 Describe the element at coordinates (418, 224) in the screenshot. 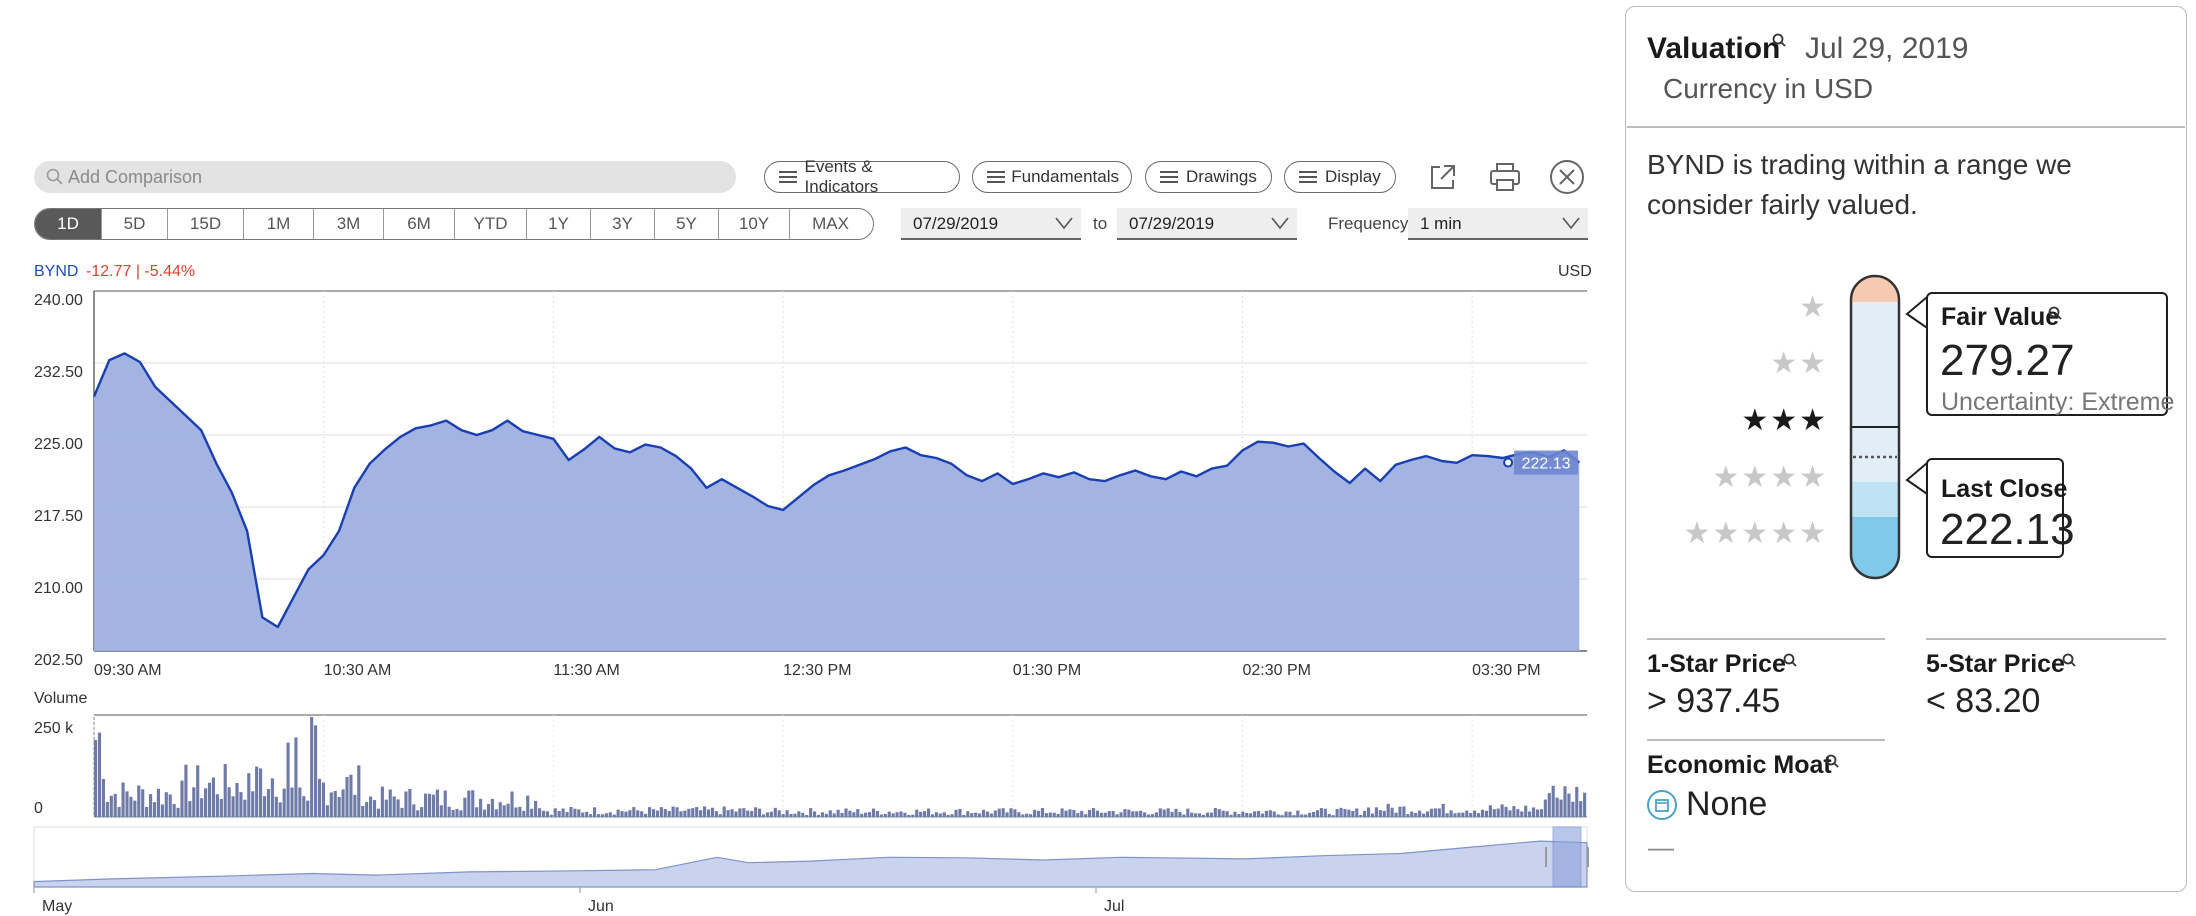

I see `range-6m: 6M` at that location.